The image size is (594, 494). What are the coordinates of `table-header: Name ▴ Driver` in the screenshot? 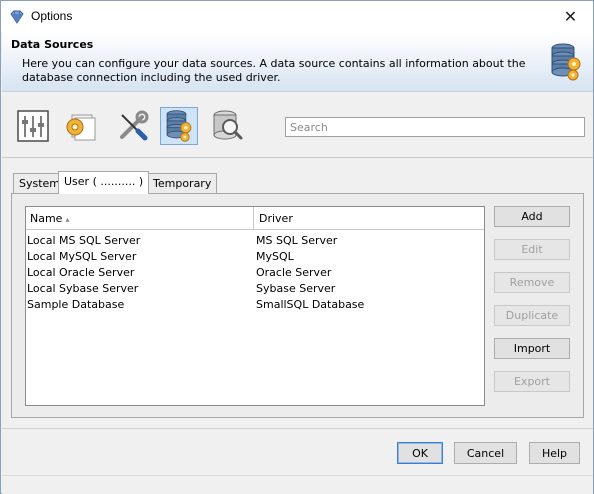 It's located at (255, 218).